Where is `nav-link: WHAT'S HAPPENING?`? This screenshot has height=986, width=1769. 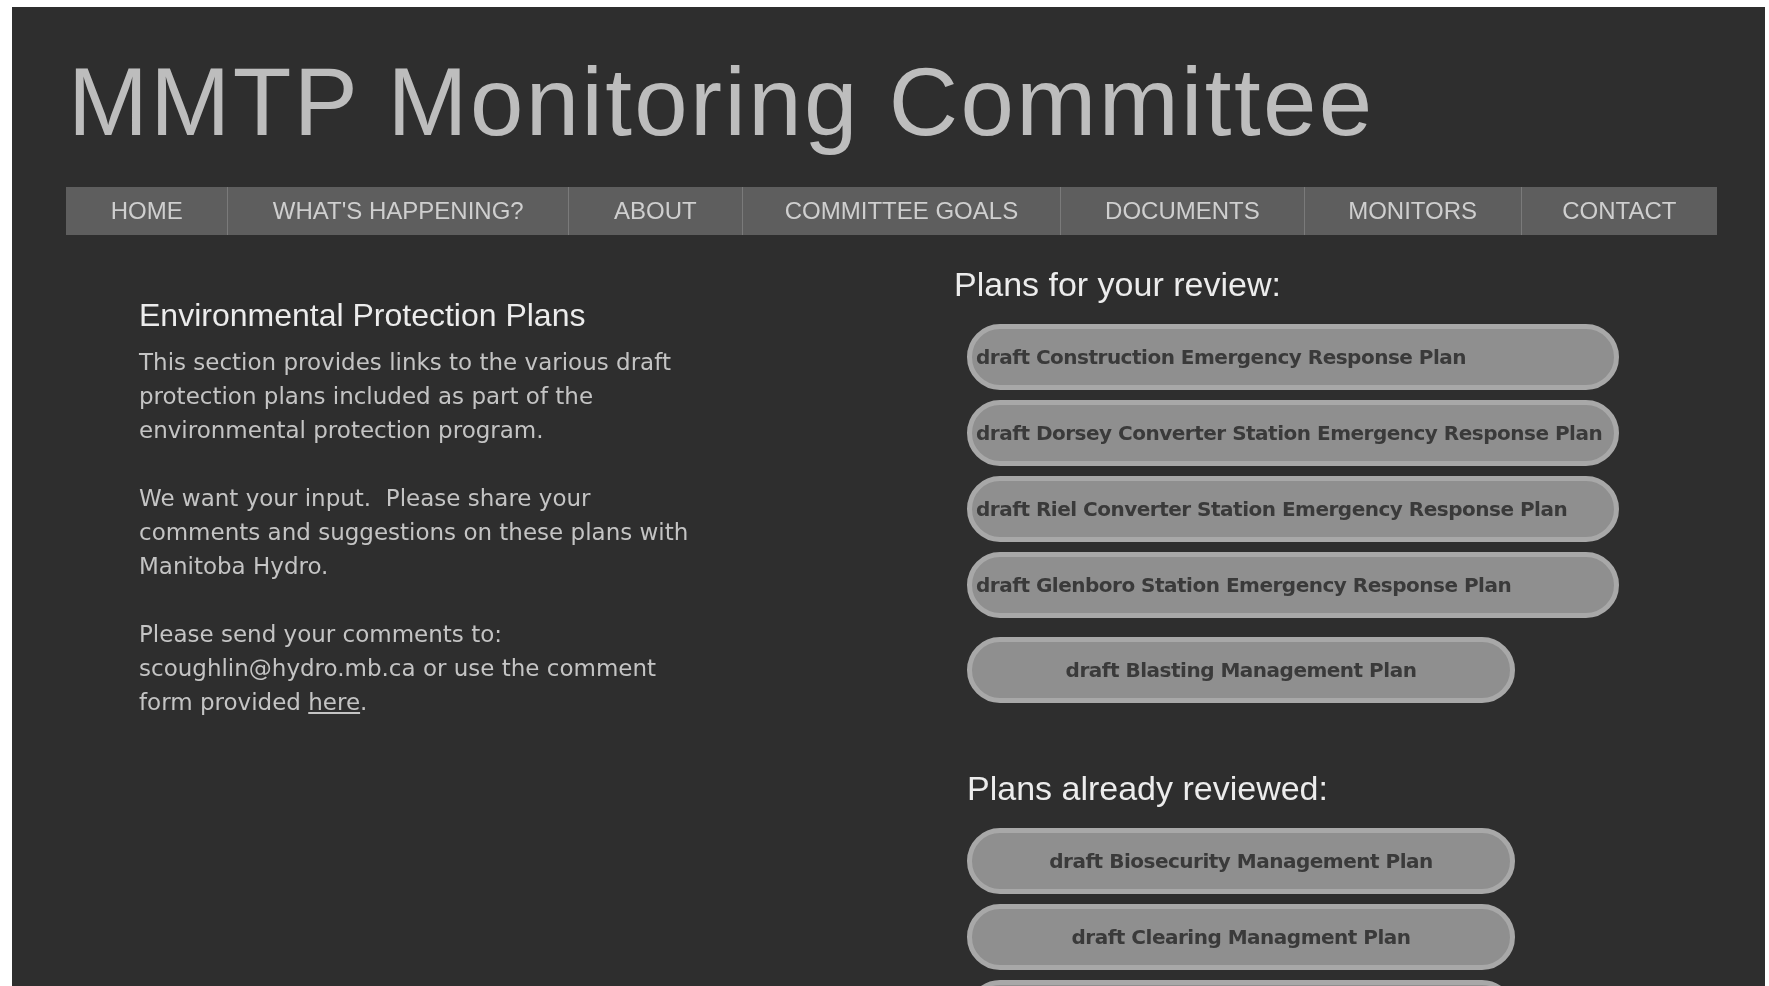 nav-link: WHAT'S HAPPENING? is located at coordinates (398, 211).